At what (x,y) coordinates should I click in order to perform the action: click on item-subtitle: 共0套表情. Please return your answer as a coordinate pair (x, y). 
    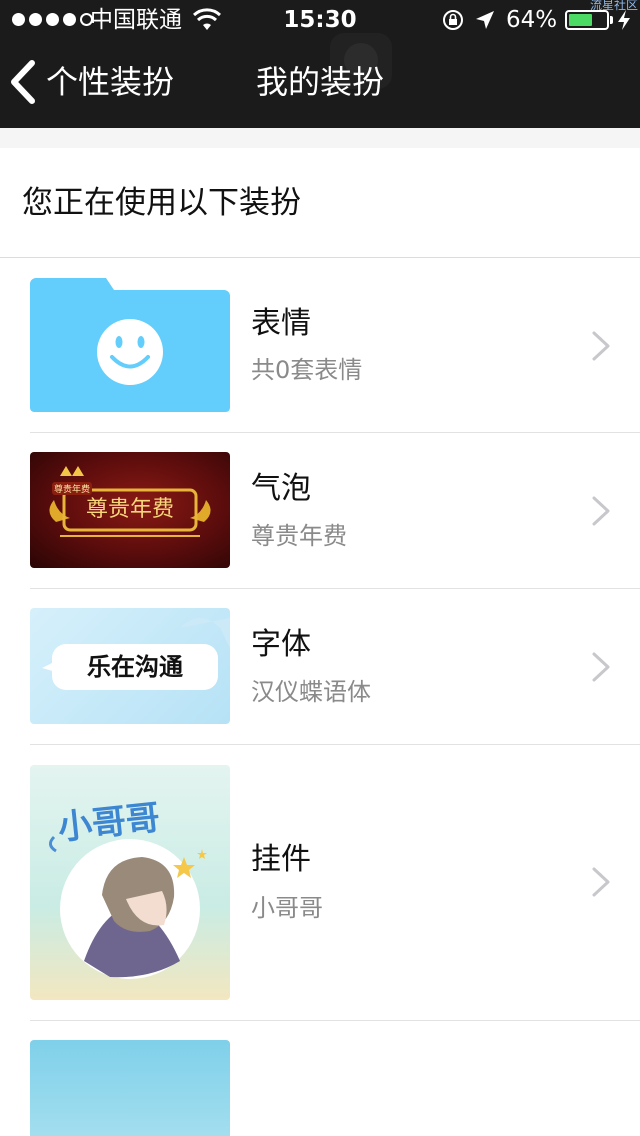
    Looking at the image, I should click on (307, 370).